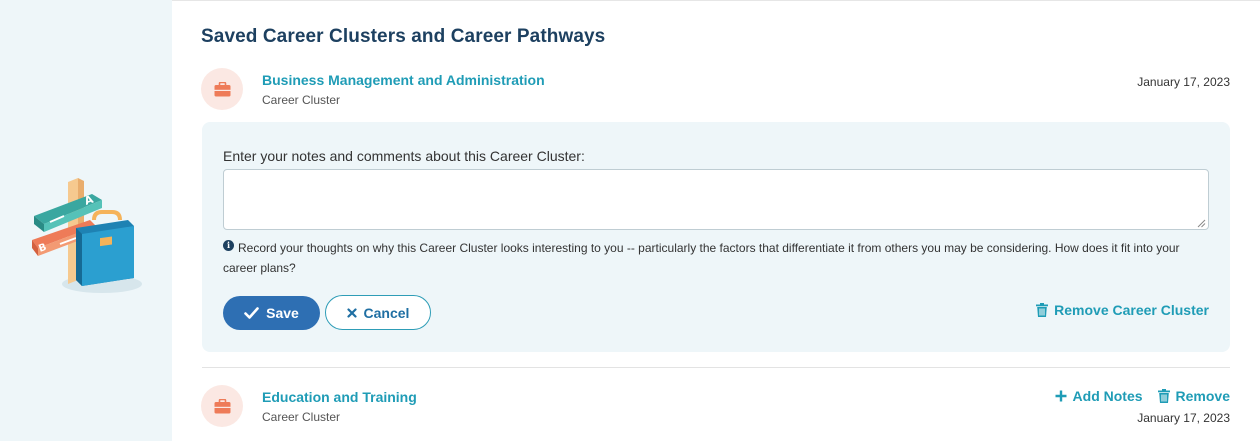 This screenshot has width=1260, height=441. I want to click on notes-textarea, so click(716, 199).